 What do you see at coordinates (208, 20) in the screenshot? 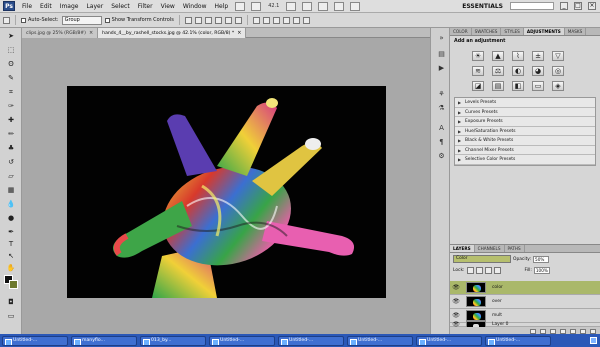
I see `align-bottom-icon` at bounding box center [208, 20].